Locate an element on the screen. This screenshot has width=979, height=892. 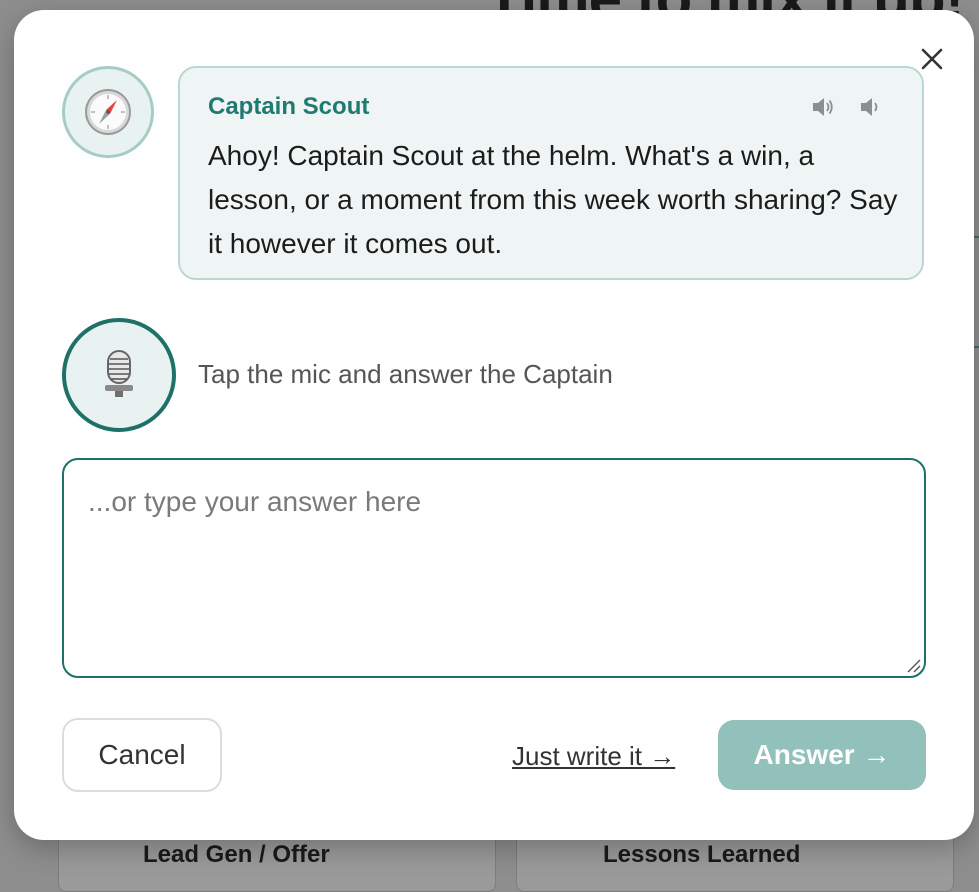
mic-button is located at coordinates (119, 375).